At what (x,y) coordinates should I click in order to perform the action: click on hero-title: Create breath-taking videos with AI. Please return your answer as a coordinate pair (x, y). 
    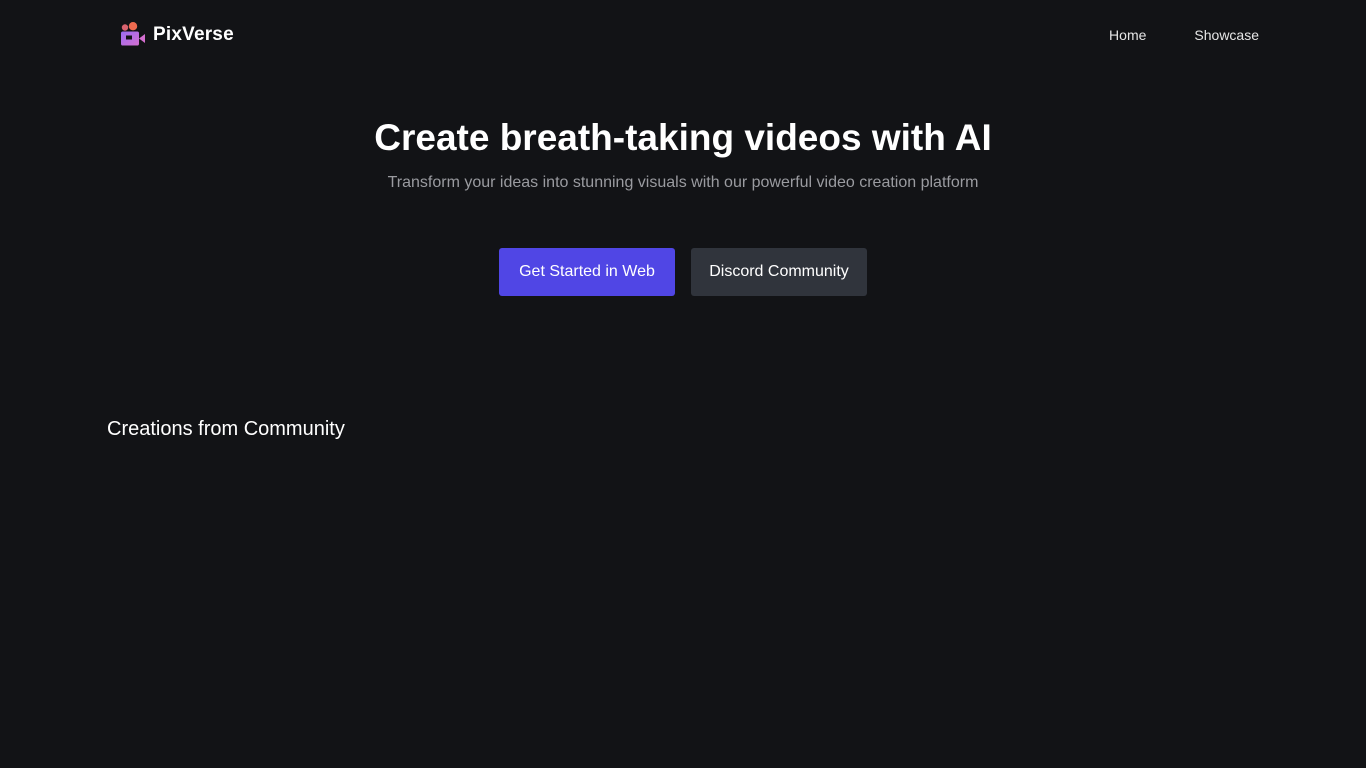
    Looking at the image, I should click on (683, 137).